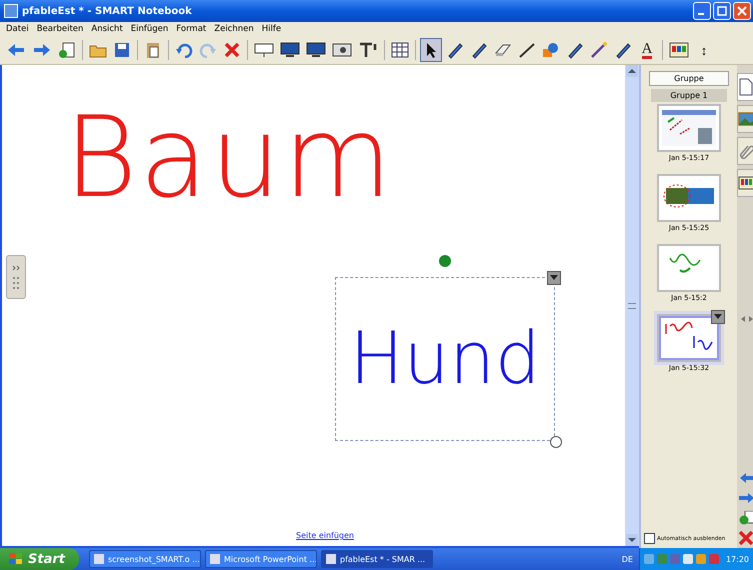 The image size is (753, 570). What do you see at coordinates (272, 29) in the screenshot?
I see `menu-item: Hilfe` at bounding box center [272, 29].